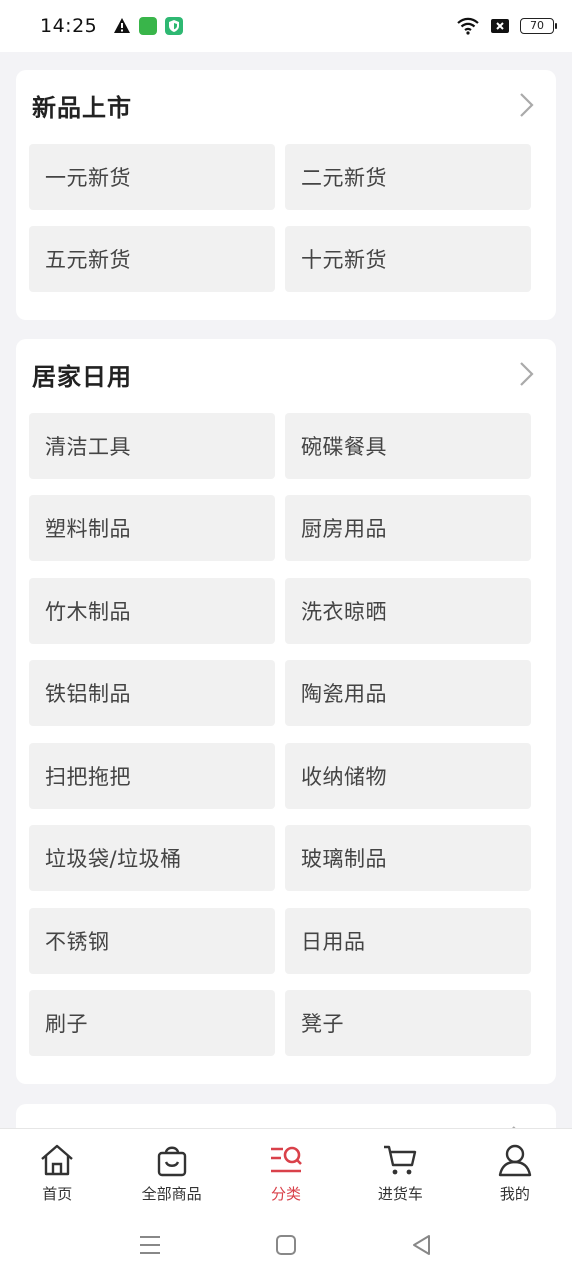 This screenshot has width=572, height=1280. I want to click on category-item: 洗衣晾晒, so click(408, 611).